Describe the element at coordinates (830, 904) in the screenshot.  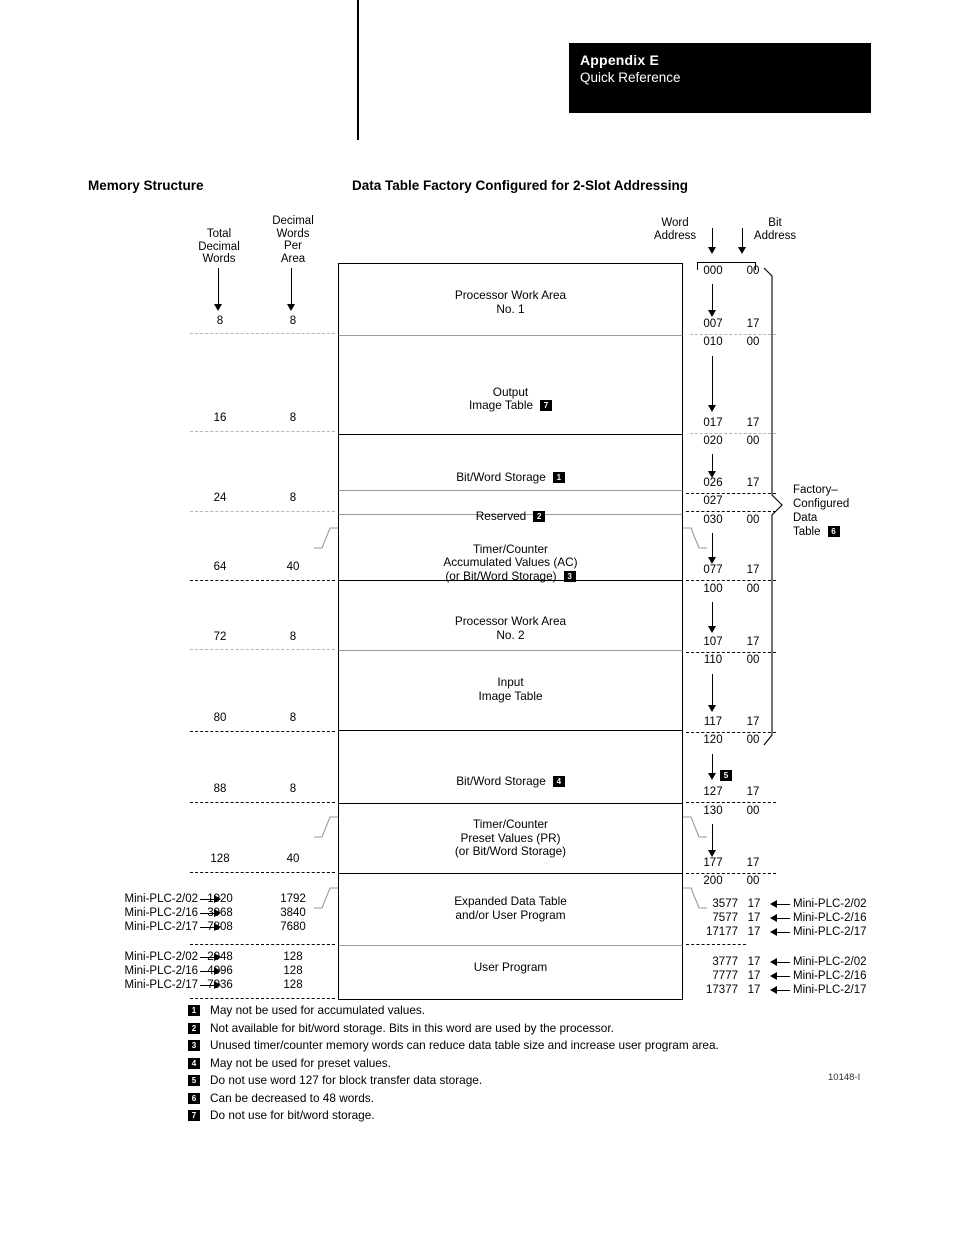
I see `plc-label-right-expanded-0: Mini-PLC-2/02` at that location.